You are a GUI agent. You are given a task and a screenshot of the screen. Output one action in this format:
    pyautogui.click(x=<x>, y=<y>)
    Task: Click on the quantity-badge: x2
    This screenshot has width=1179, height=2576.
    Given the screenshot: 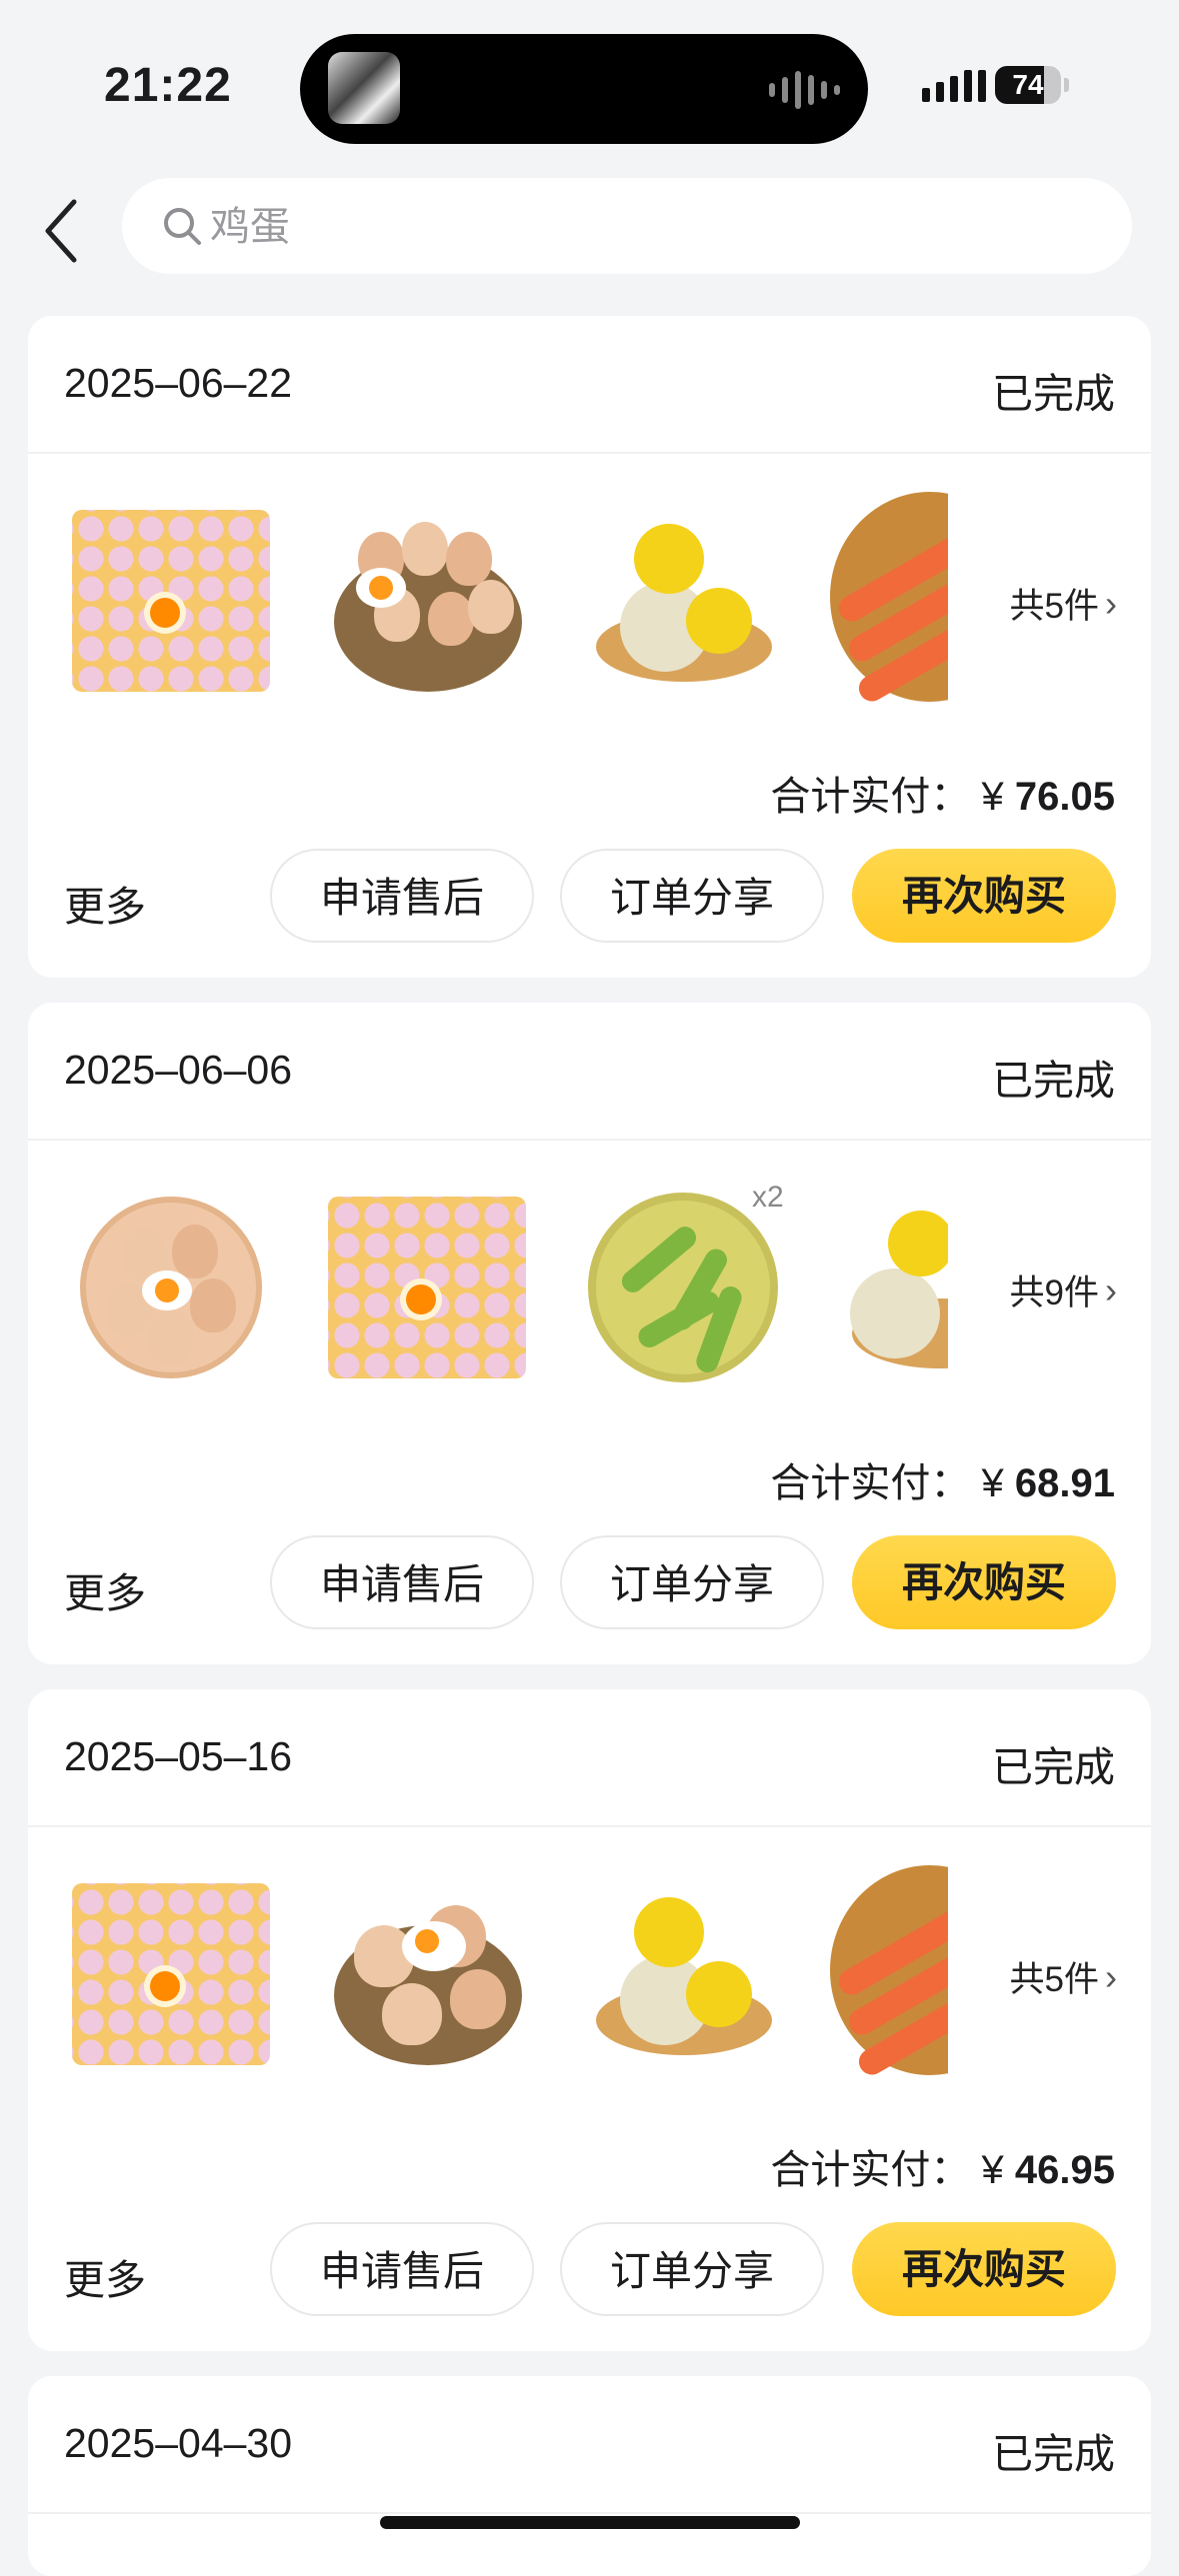 What is the action you would take?
    pyautogui.click(x=768, y=1198)
    